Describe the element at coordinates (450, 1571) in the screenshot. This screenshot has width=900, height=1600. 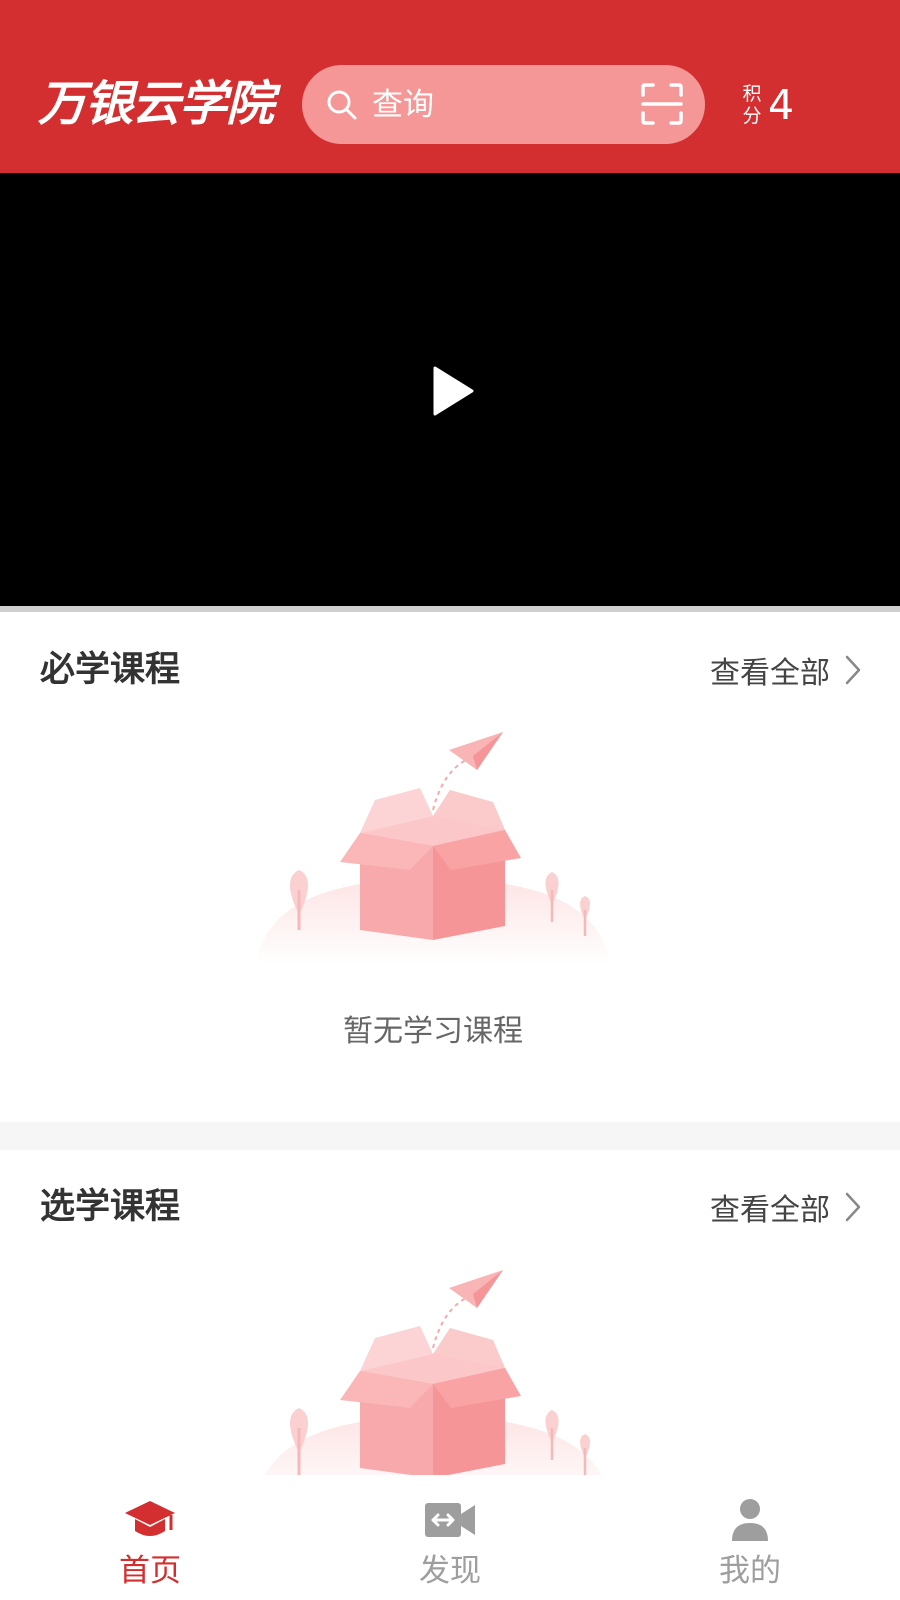
I see `tab-discover-label: 发现` at that location.